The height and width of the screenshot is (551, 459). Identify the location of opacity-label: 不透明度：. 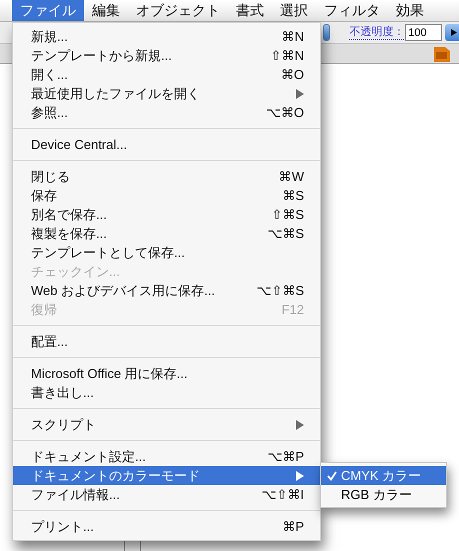
(376, 33).